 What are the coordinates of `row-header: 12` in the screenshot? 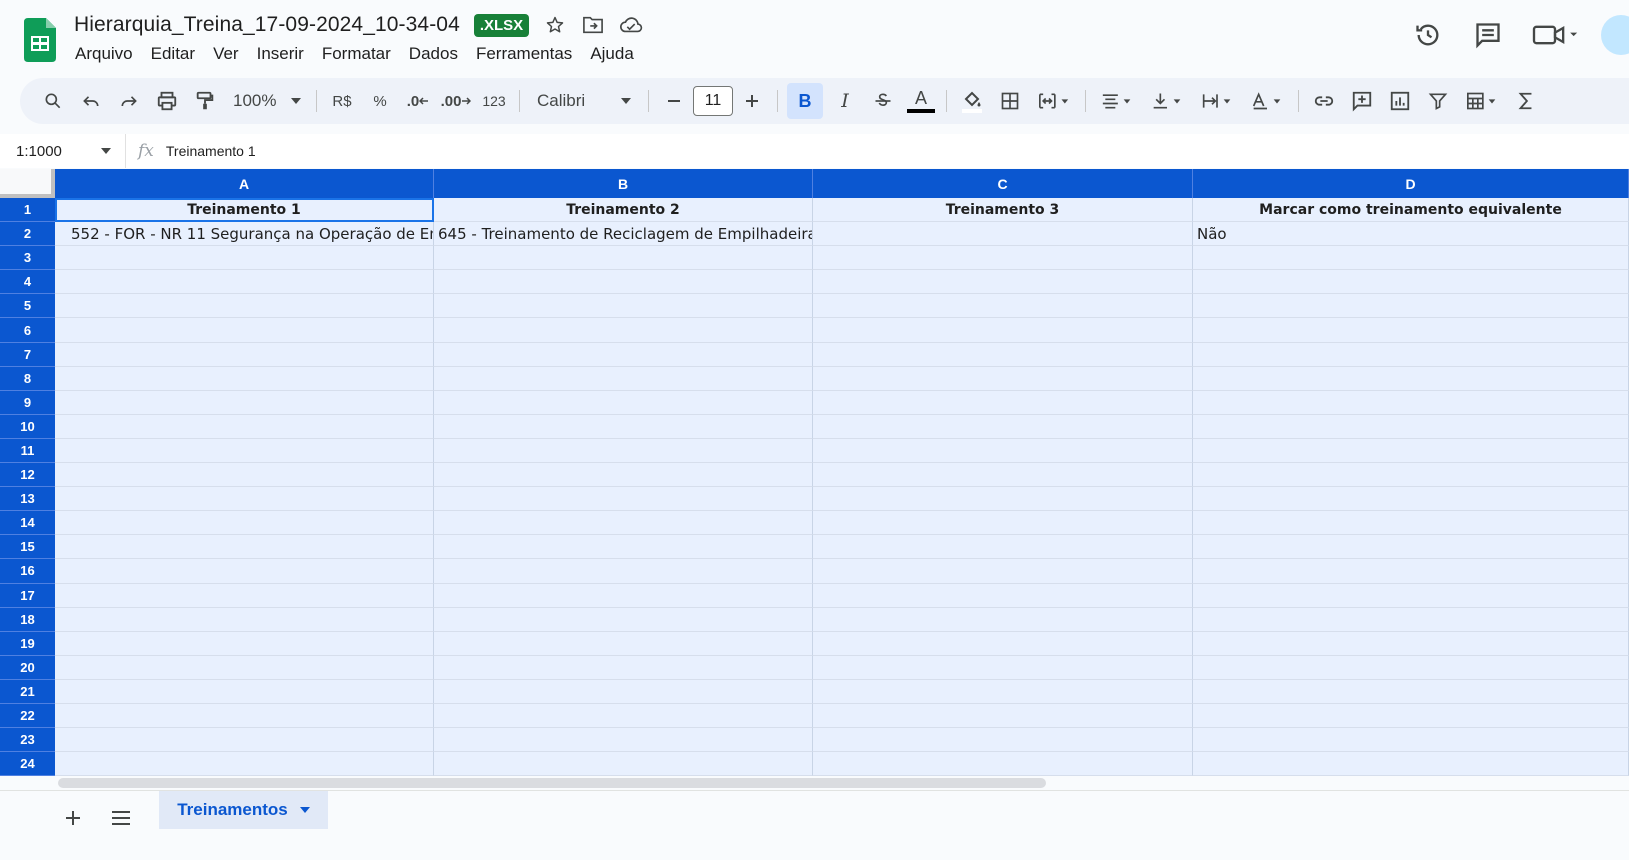 It's located at (27, 475).